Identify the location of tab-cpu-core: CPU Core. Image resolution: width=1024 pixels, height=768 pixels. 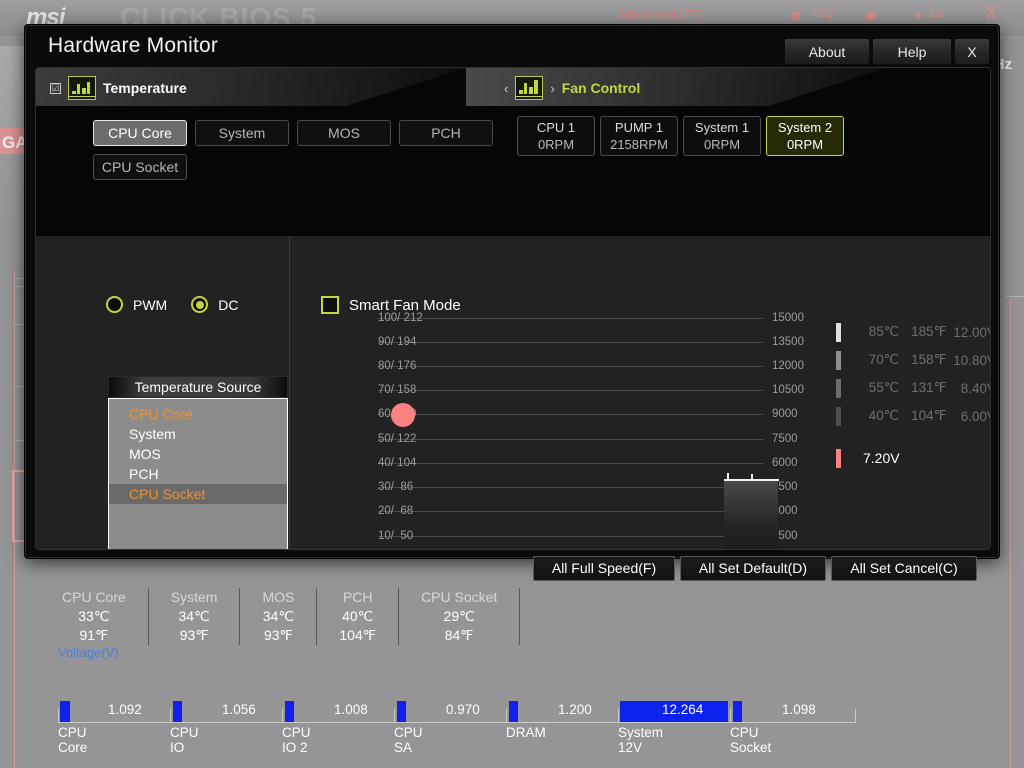
(140, 133).